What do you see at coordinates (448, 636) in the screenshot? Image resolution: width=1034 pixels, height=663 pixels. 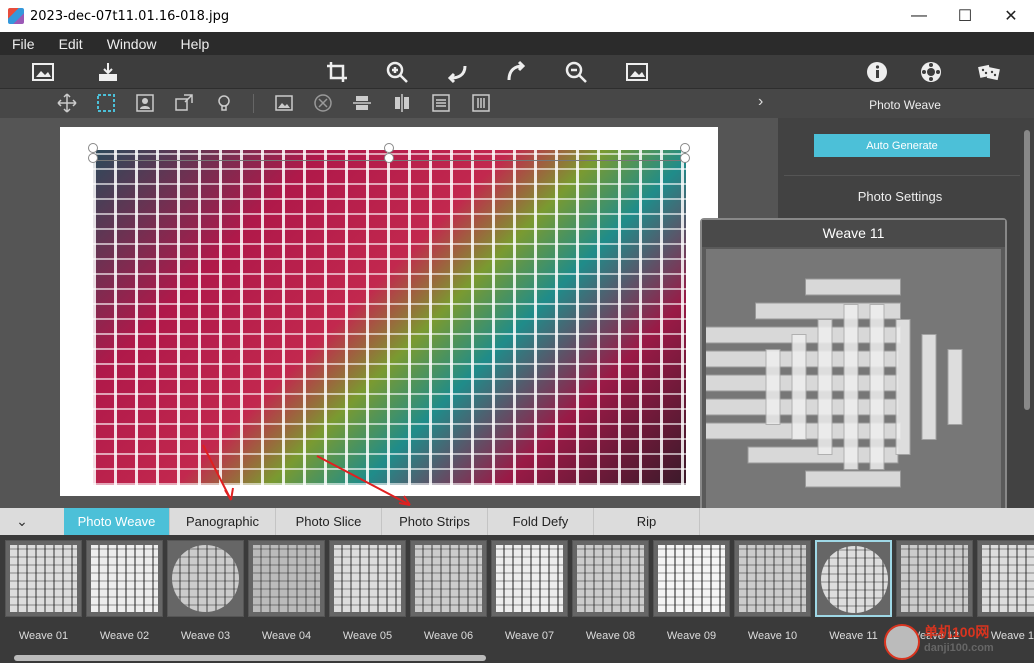 I see `thumbnail-label: Weave 06` at bounding box center [448, 636].